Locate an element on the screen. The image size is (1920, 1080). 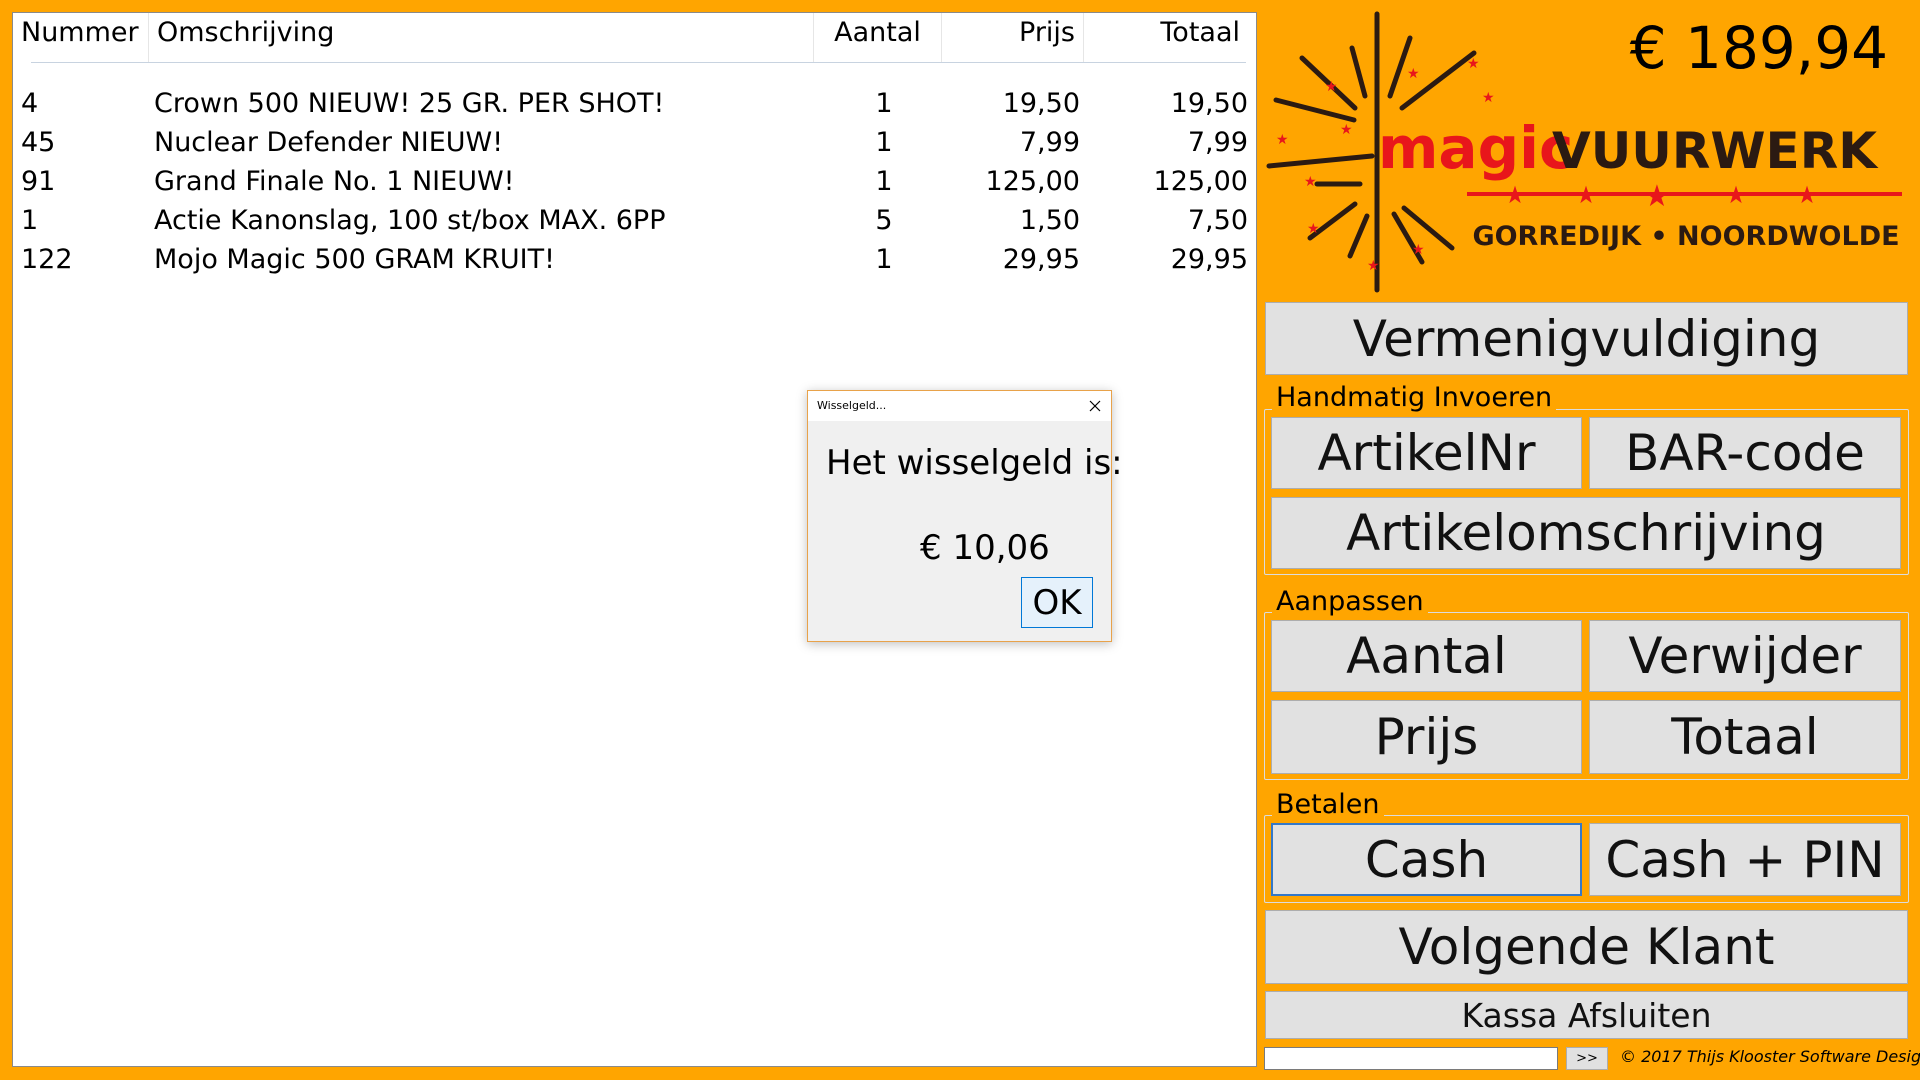
group-label-betalen: Betalen is located at coordinates (1328, 805).